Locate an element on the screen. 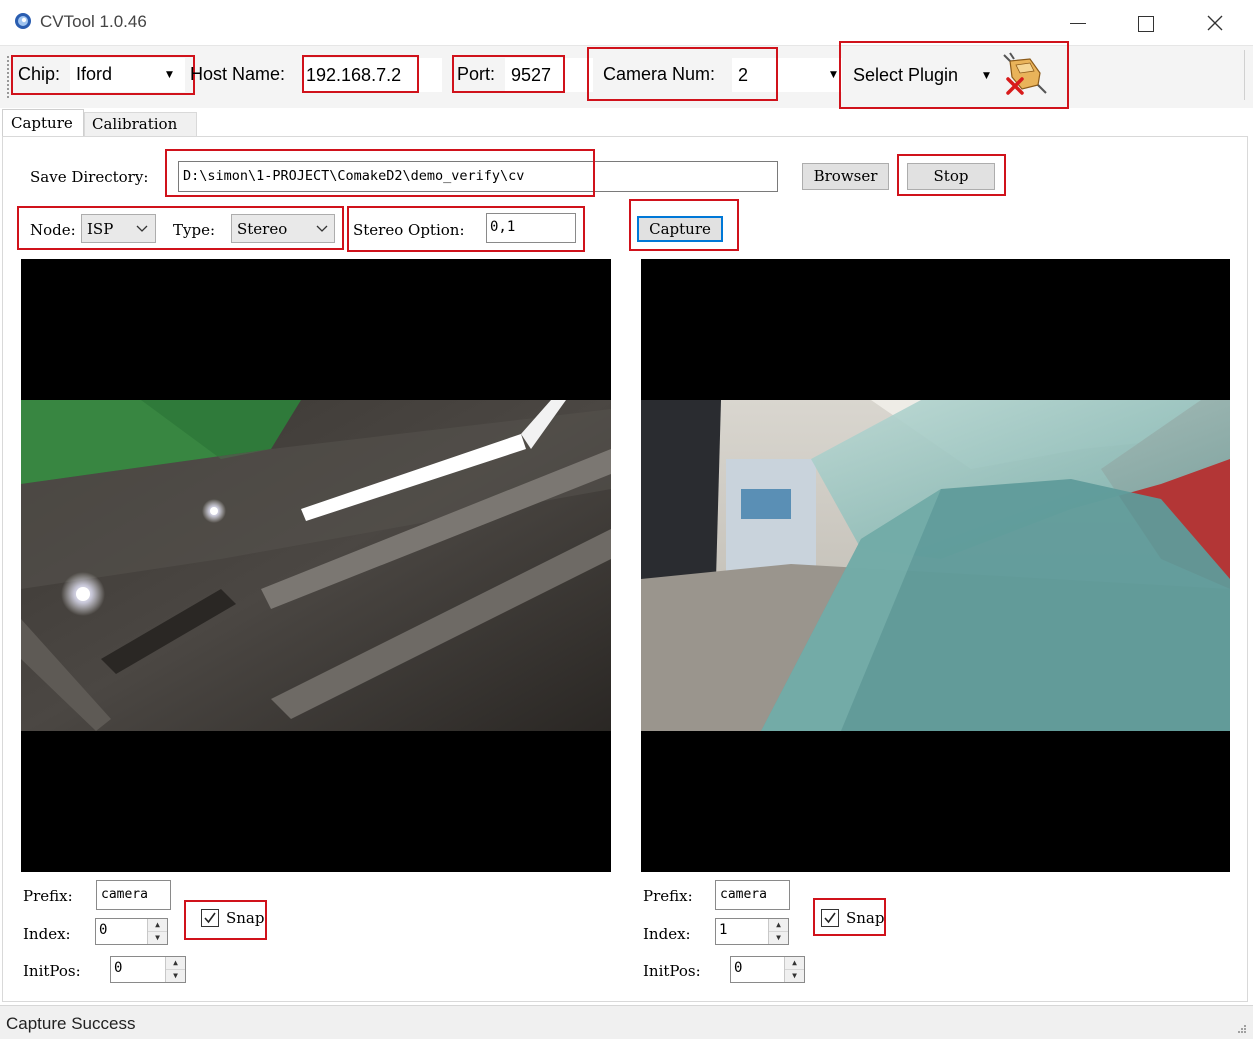  type-label: Type: is located at coordinates (194, 230).